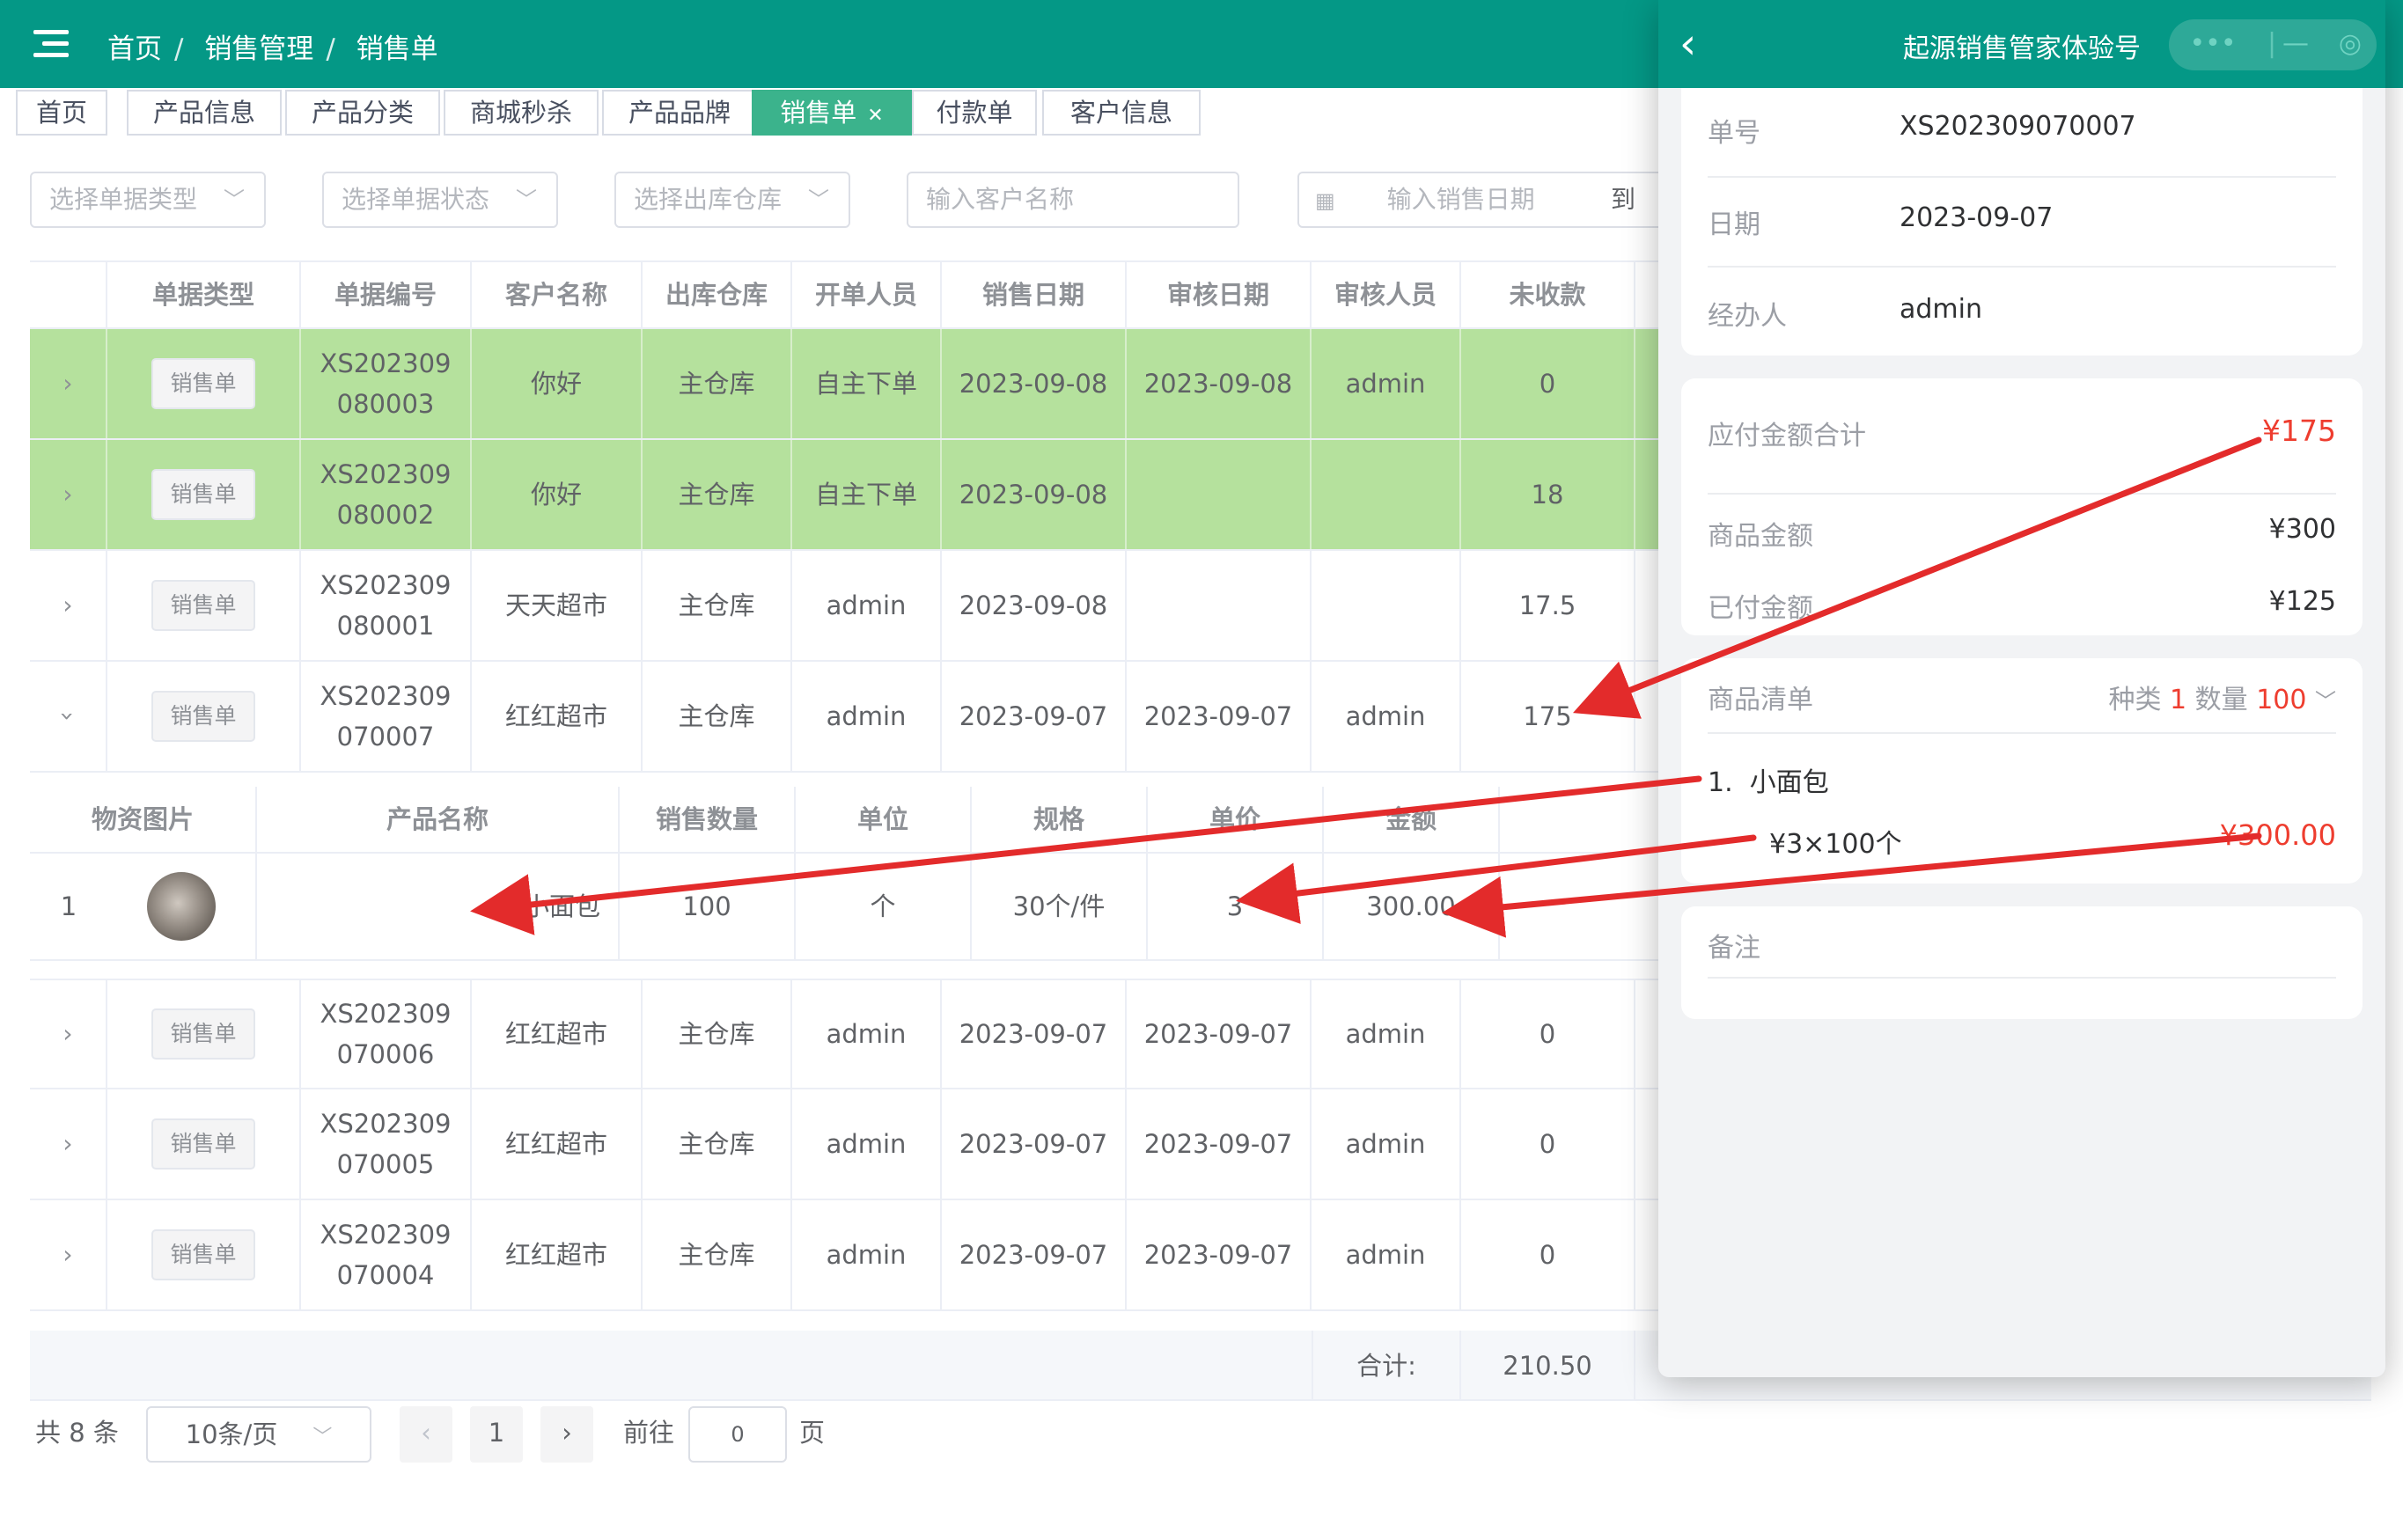 The image size is (2403, 1540). What do you see at coordinates (884, 820) in the screenshot?
I see `subcol-unit: 单位` at bounding box center [884, 820].